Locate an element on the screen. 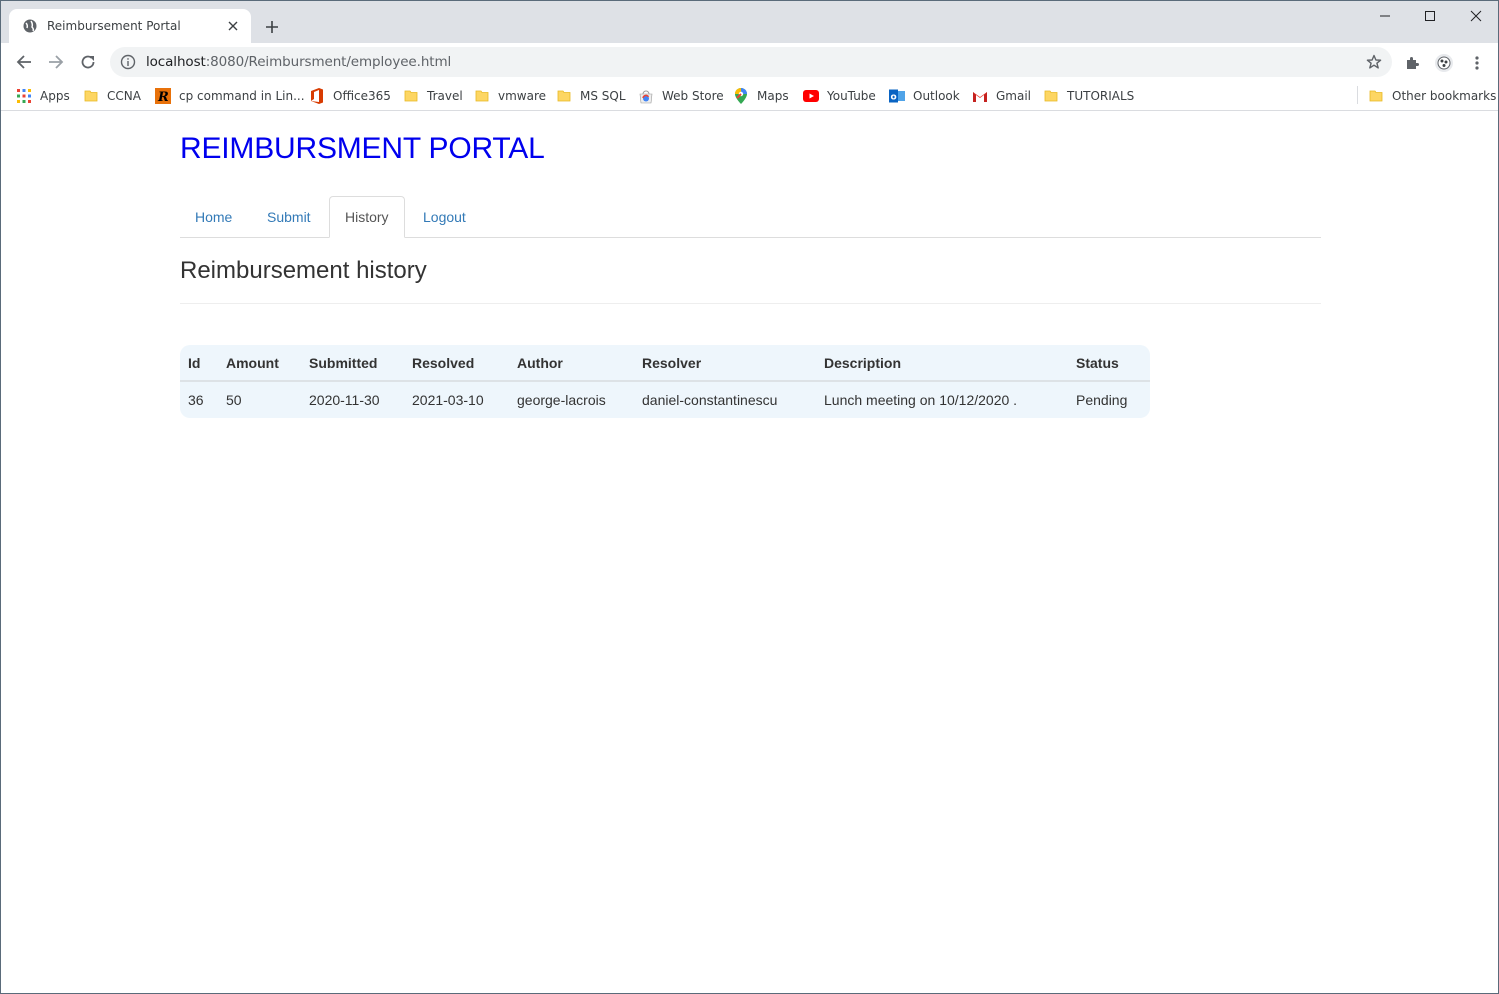 The image size is (1499, 994). bookmark-label: MS SQL is located at coordinates (603, 96).